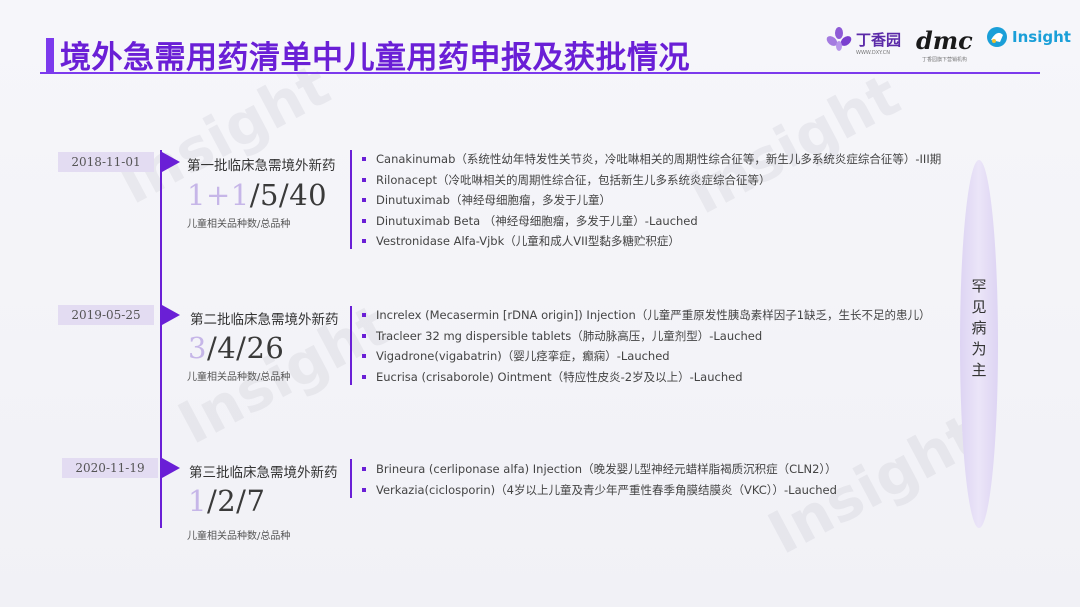  Describe the element at coordinates (239, 377) in the screenshot. I see `batch-2-caption: 儿童相关品种数/总品种` at that location.